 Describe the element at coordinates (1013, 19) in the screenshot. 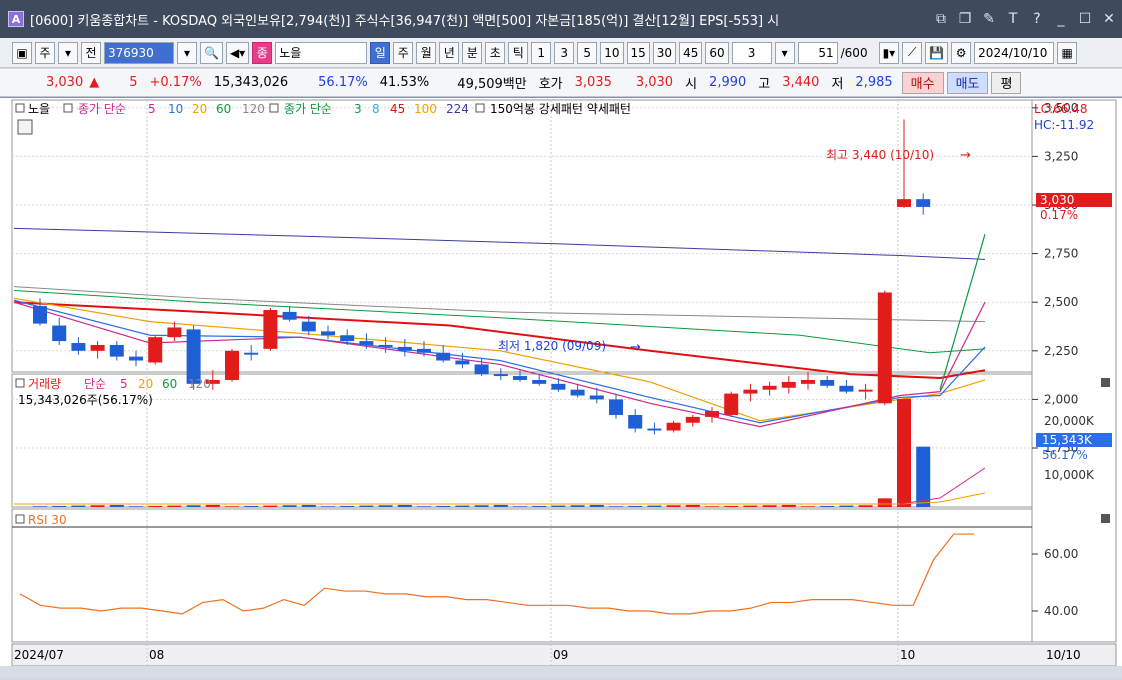

I see `text-icon: T` at that location.